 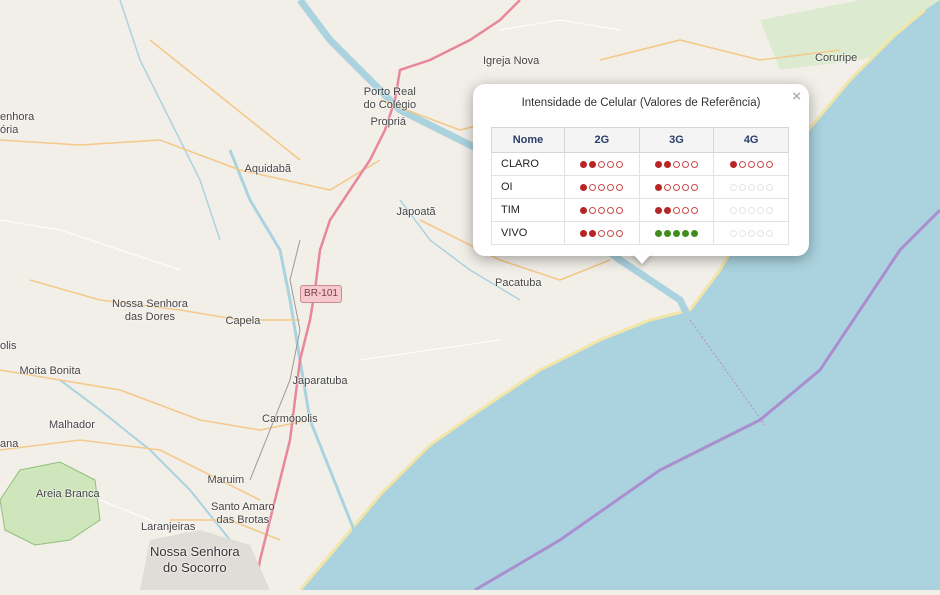 What do you see at coordinates (321, 294) in the screenshot?
I see `road-shield-br101: BR-101` at bounding box center [321, 294].